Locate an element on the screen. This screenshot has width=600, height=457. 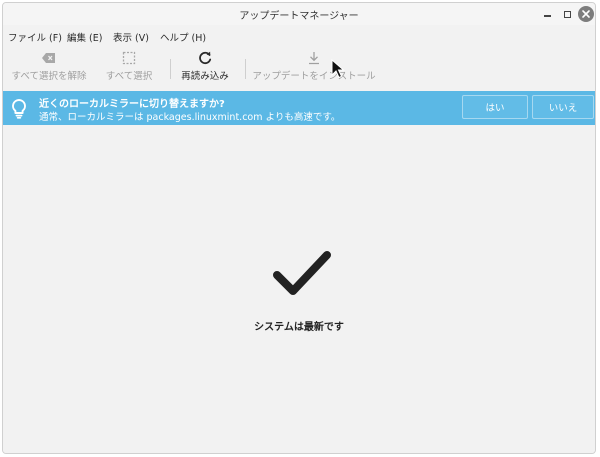
select-all-icon is located at coordinates (129, 58).